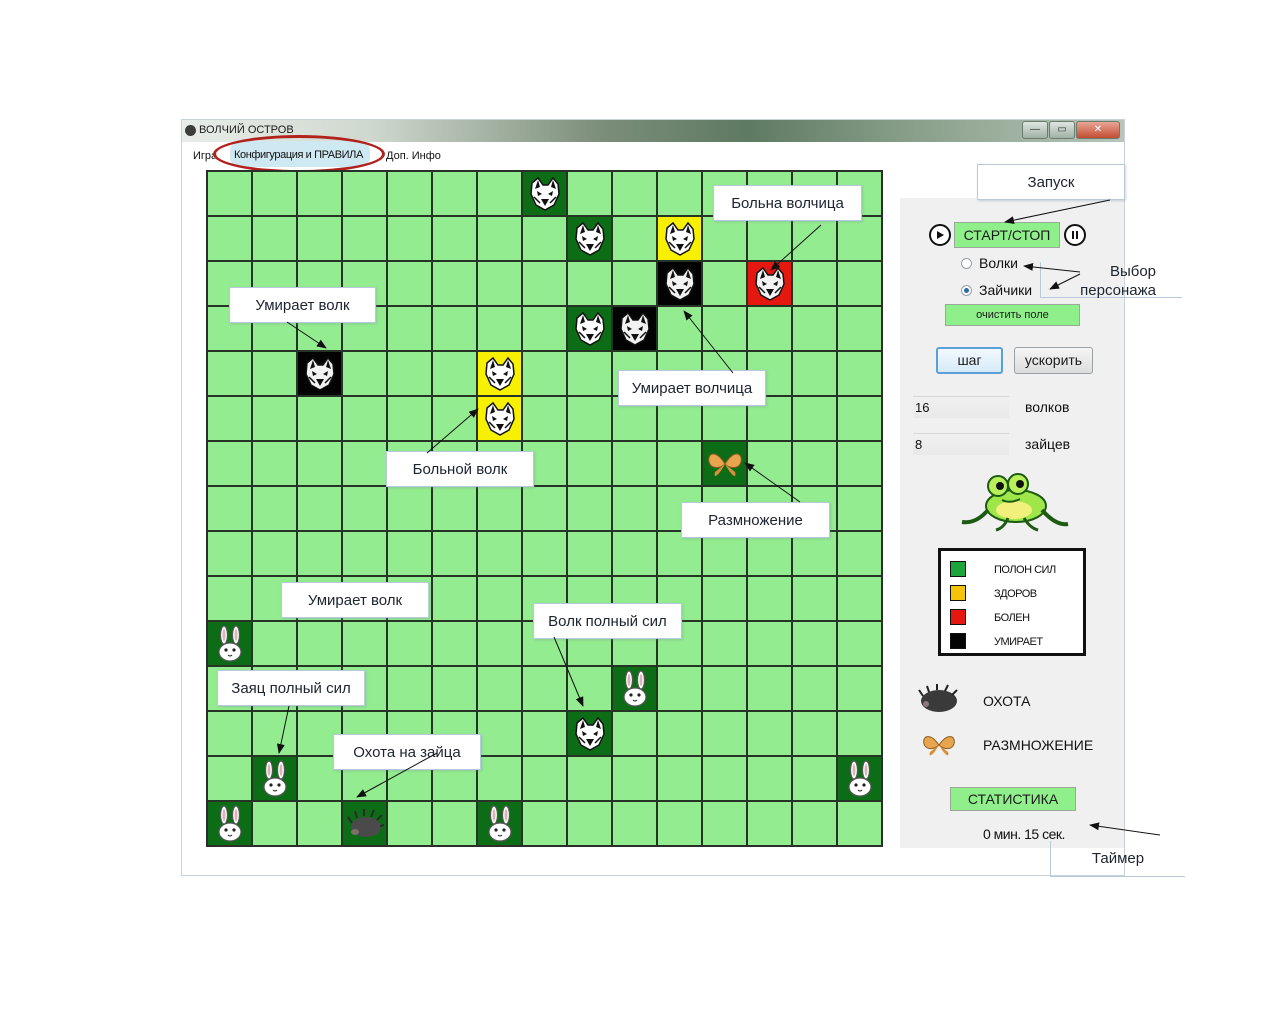  What do you see at coordinates (413, 156) in the screenshot?
I see `menu-item-extra-info: Доп. Инфо` at bounding box center [413, 156].